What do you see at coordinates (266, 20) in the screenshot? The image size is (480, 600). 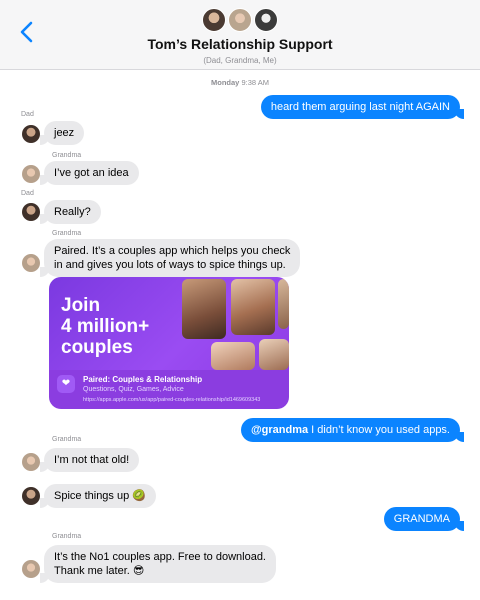 I see `avatar-me` at bounding box center [266, 20].